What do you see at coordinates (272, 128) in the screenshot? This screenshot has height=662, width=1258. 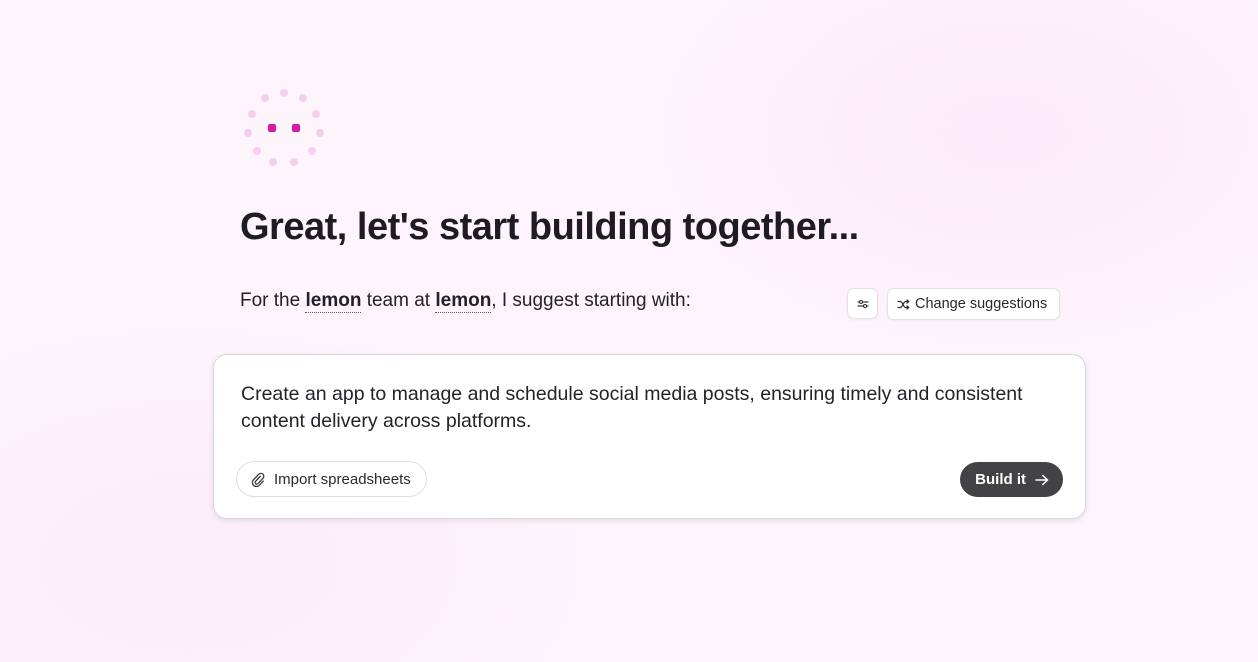 I see `spinner-eye-left` at bounding box center [272, 128].